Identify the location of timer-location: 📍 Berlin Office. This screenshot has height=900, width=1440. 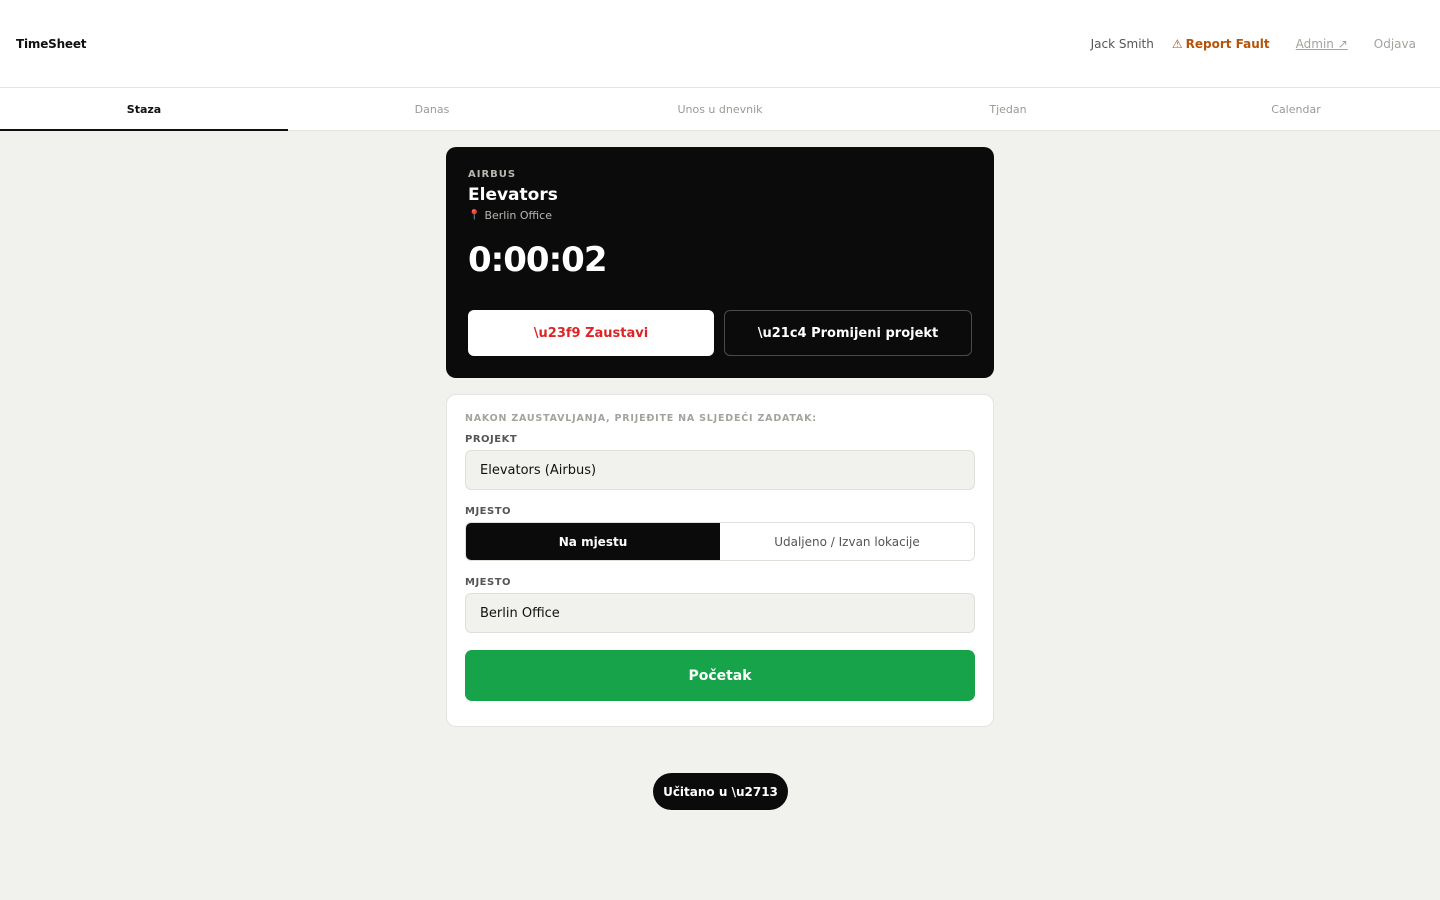
(720, 215).